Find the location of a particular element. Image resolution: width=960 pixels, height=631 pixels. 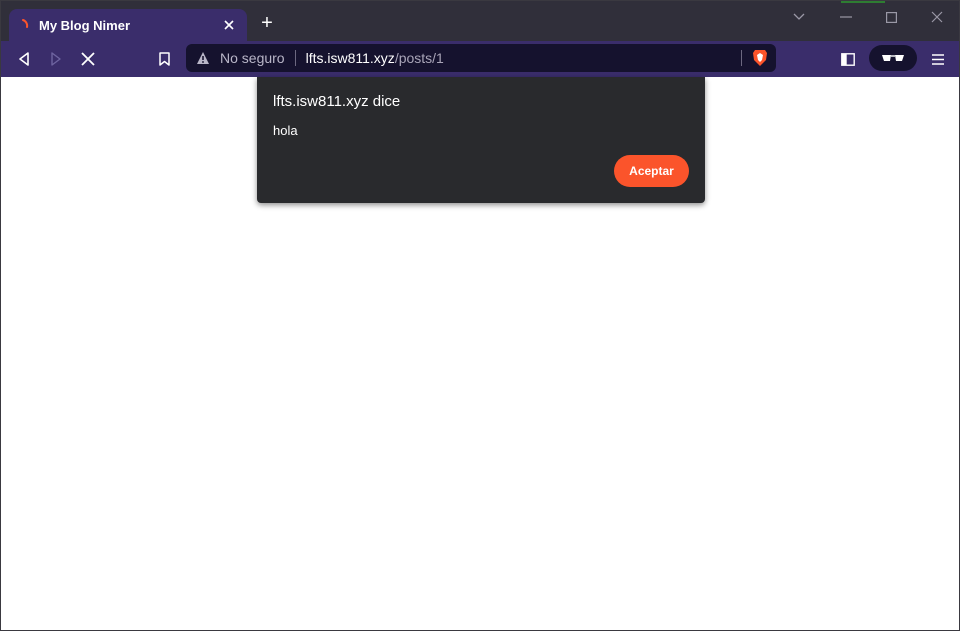

shield-area is located at coordinates (754, 58).